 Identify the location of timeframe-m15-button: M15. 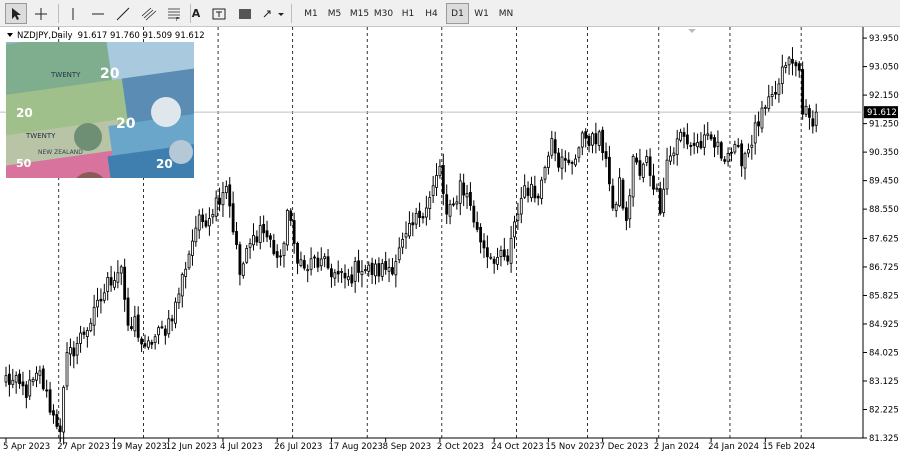
(359, 13).